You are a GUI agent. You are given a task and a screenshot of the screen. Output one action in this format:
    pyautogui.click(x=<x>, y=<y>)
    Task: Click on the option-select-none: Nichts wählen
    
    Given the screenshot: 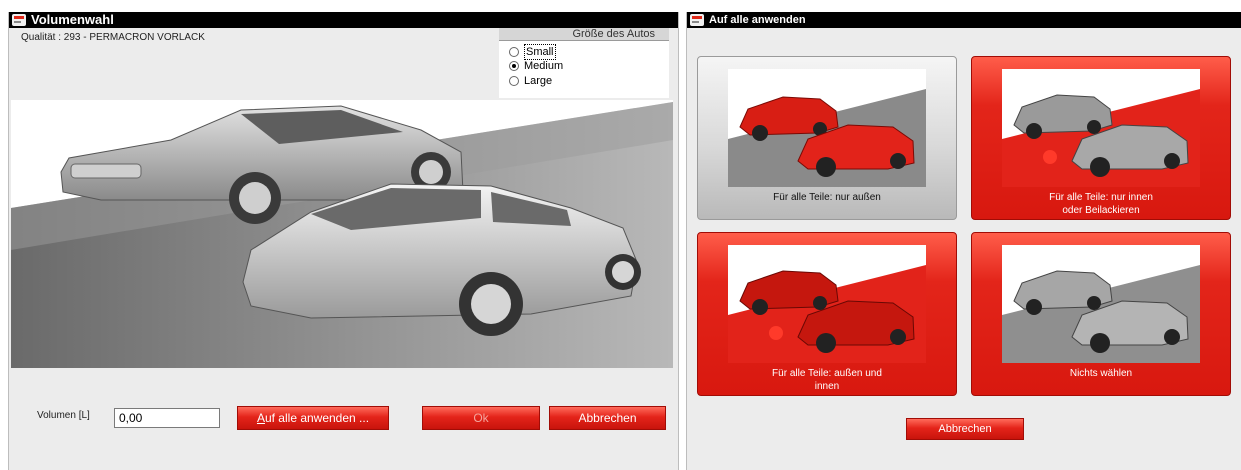 What is the action you would take?
    pyautogui.click(x=1101, y=314)
    